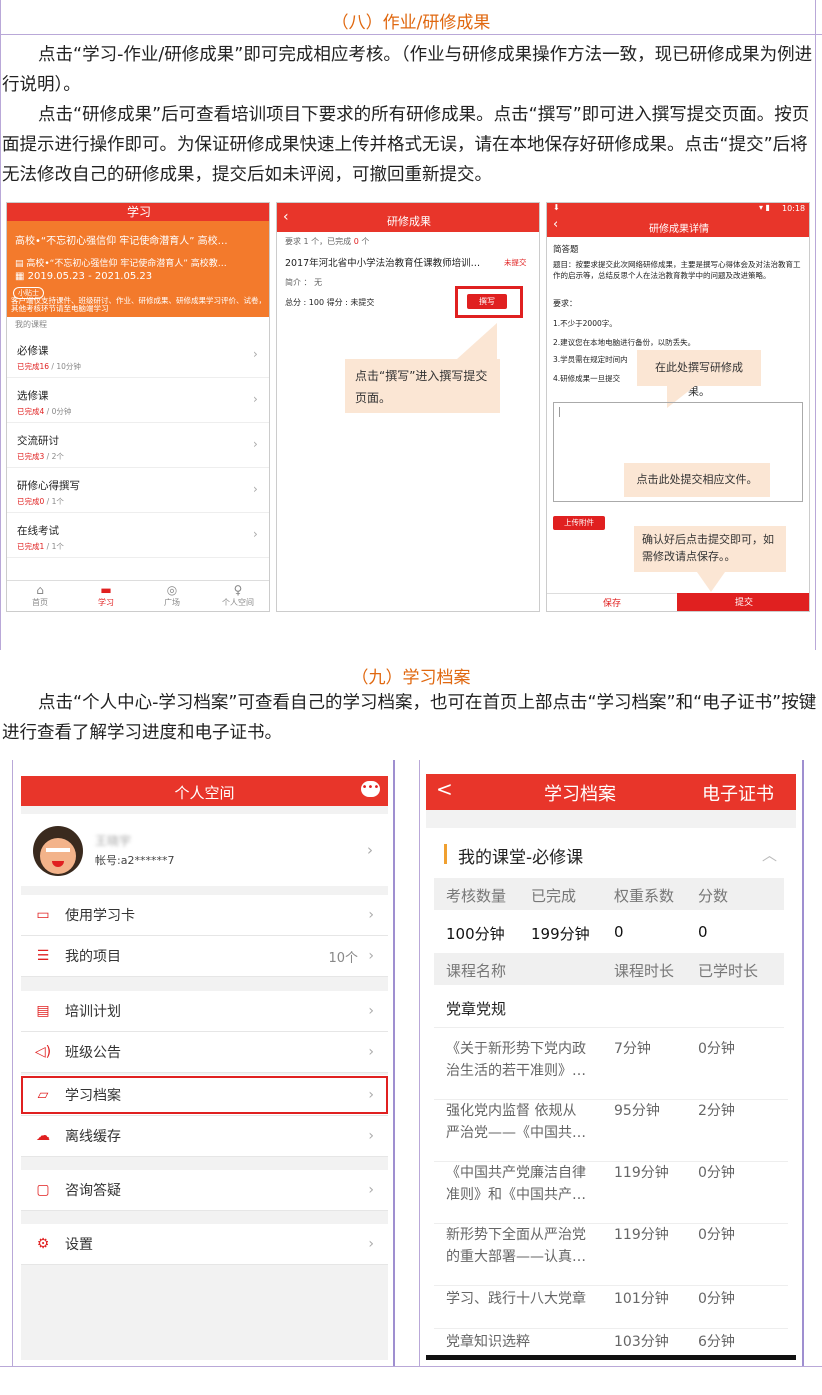 The height and width of the screenshot is (1395, 822). Describe the element at coordinates (710, 549) in the screenshot. I see `submit-callout: 确认好后点击提交即可，如需修改请点保存。。` at that location.